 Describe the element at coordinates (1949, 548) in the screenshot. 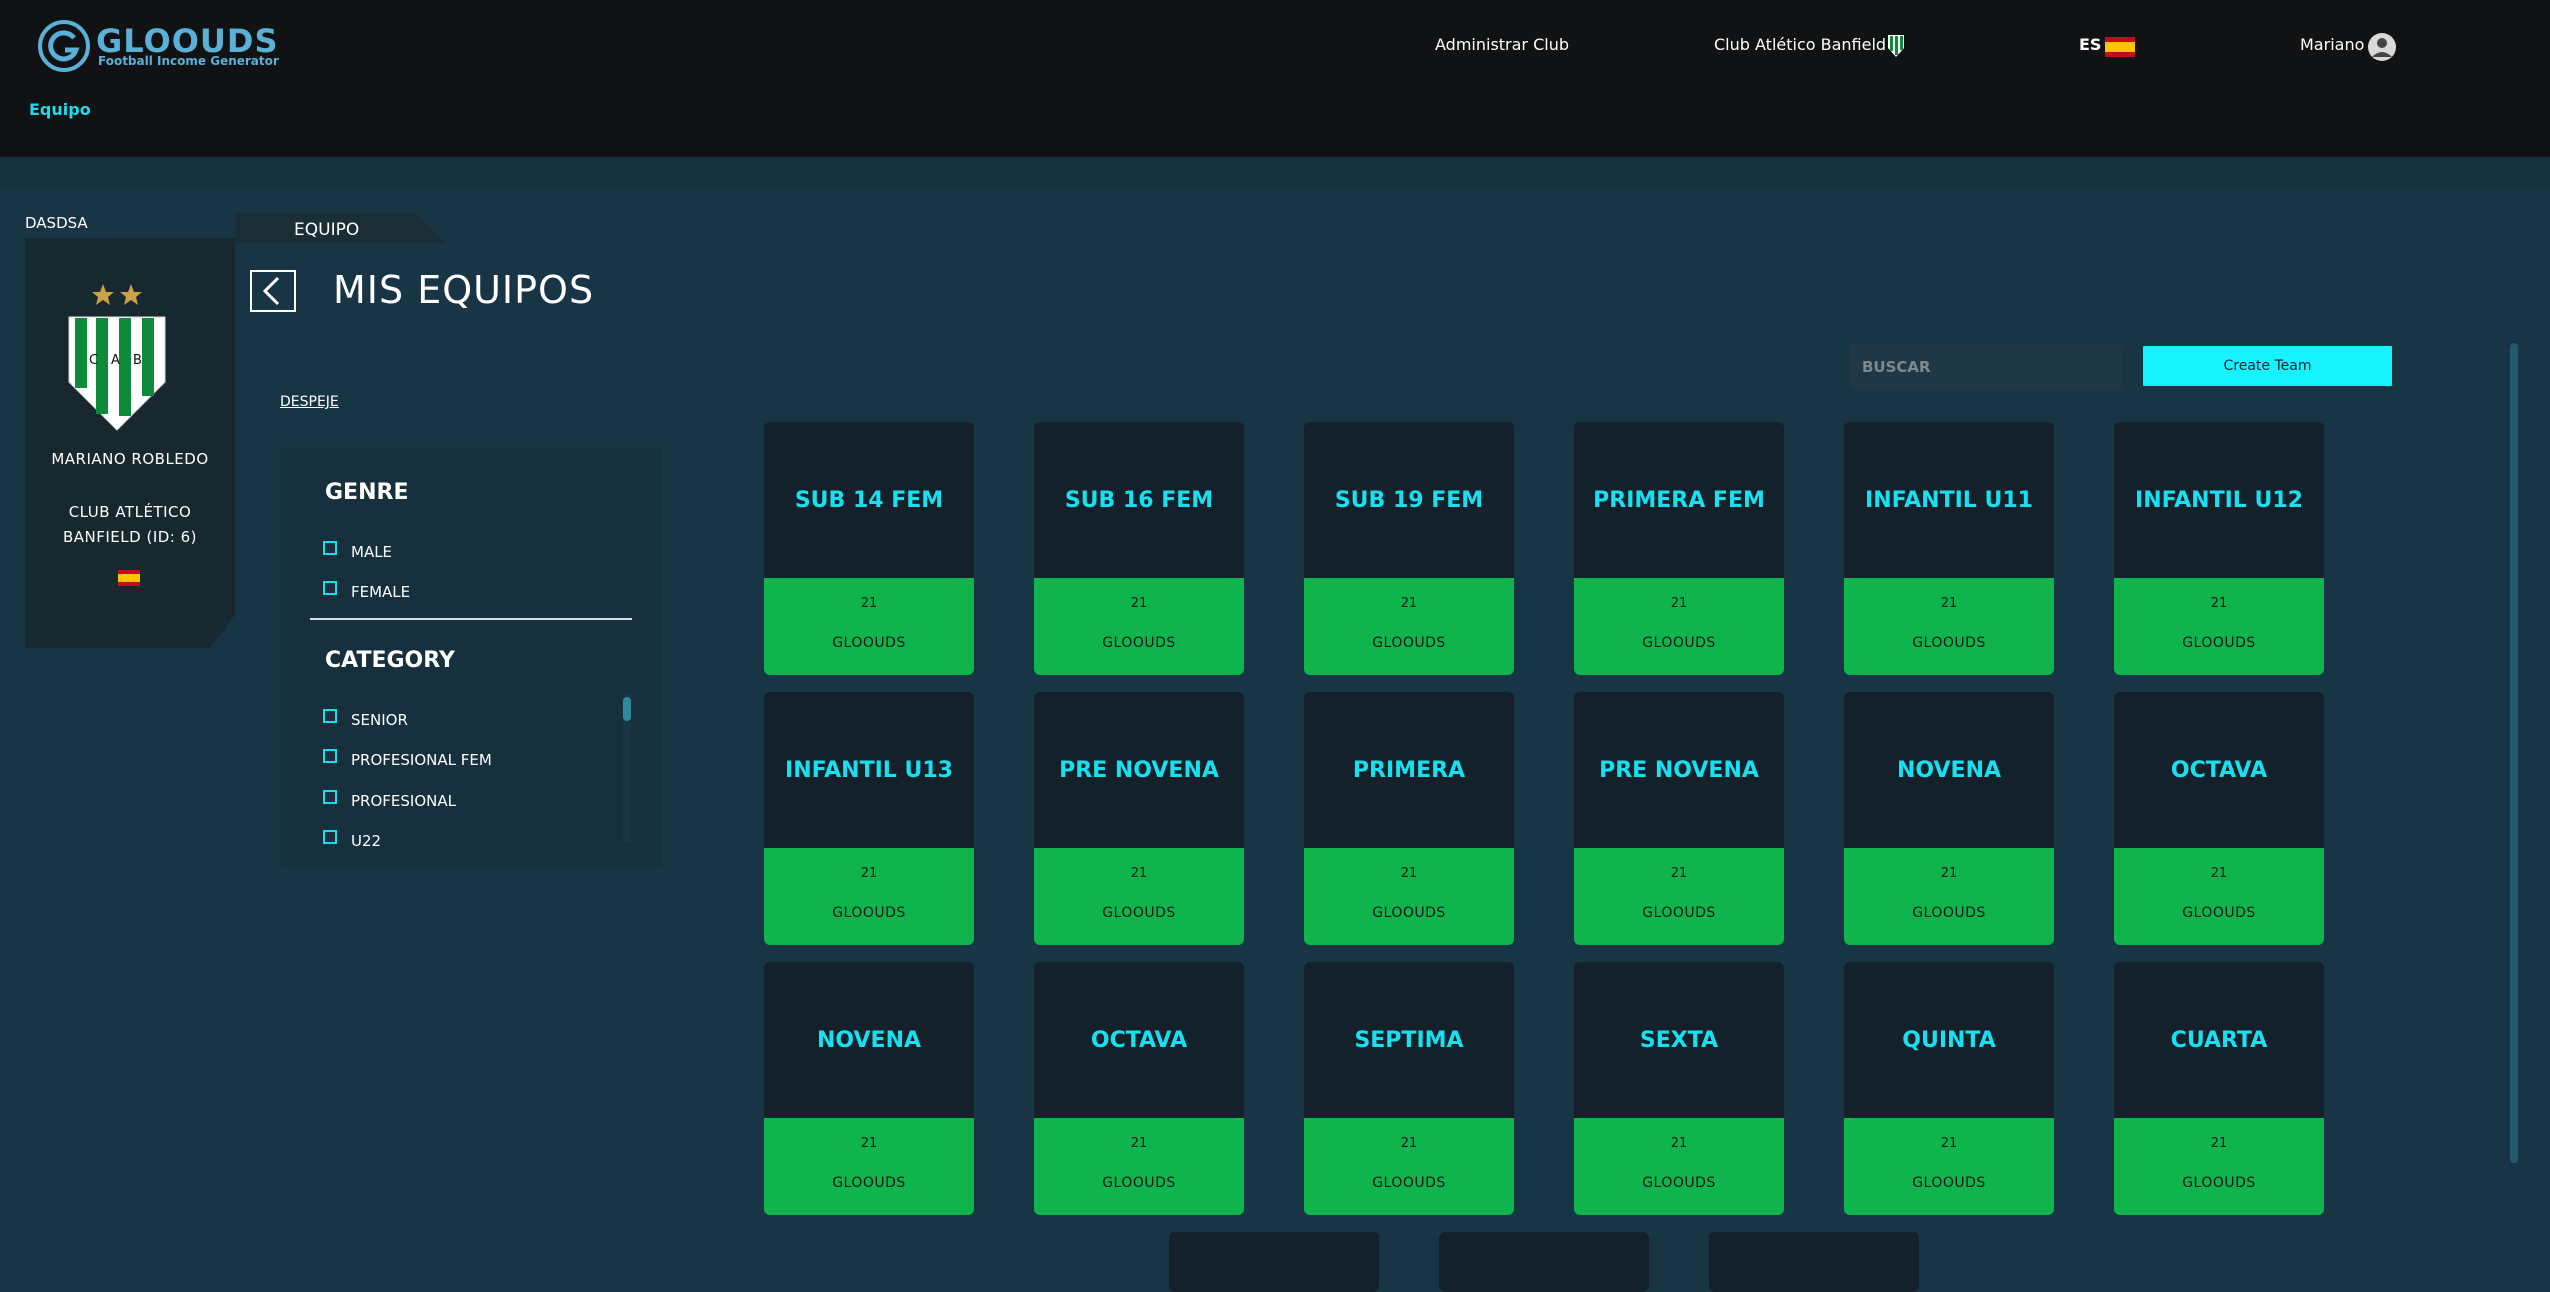

I see `team-card: INFANTIL U11 21 GLOOUDS` at that location.